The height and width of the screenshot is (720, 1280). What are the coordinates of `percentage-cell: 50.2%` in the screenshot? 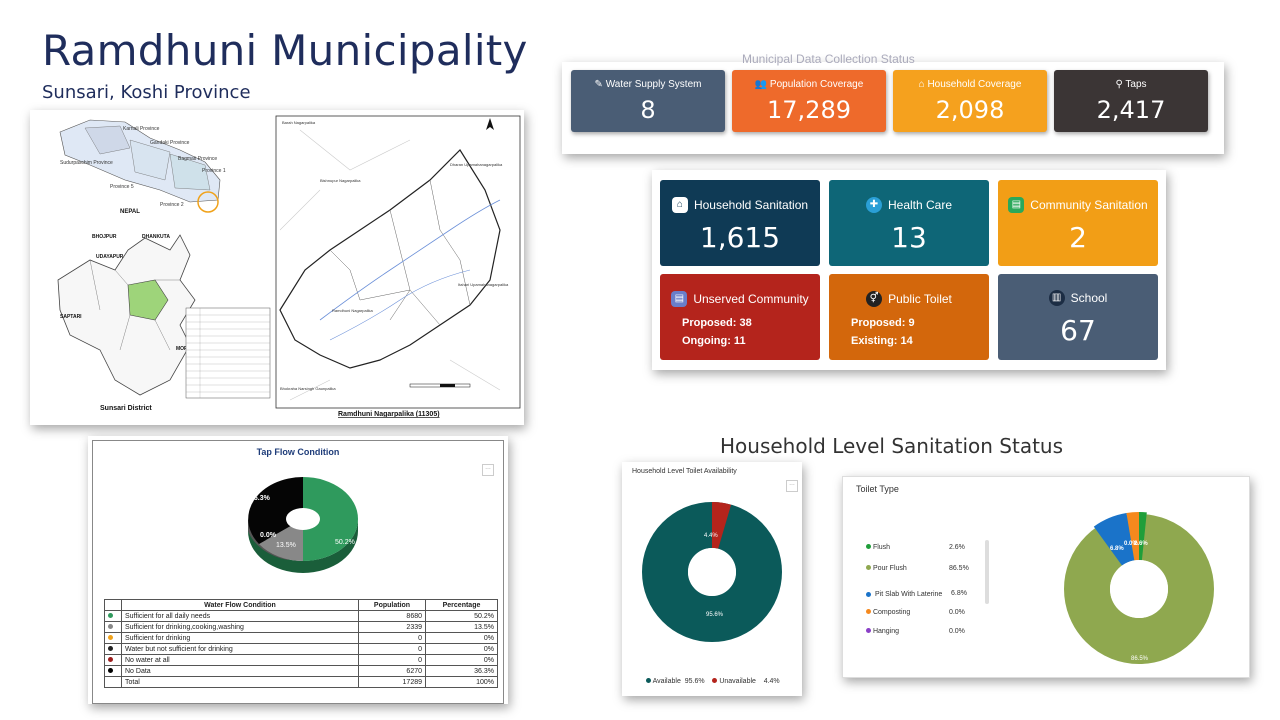 It's located at (461, 616).